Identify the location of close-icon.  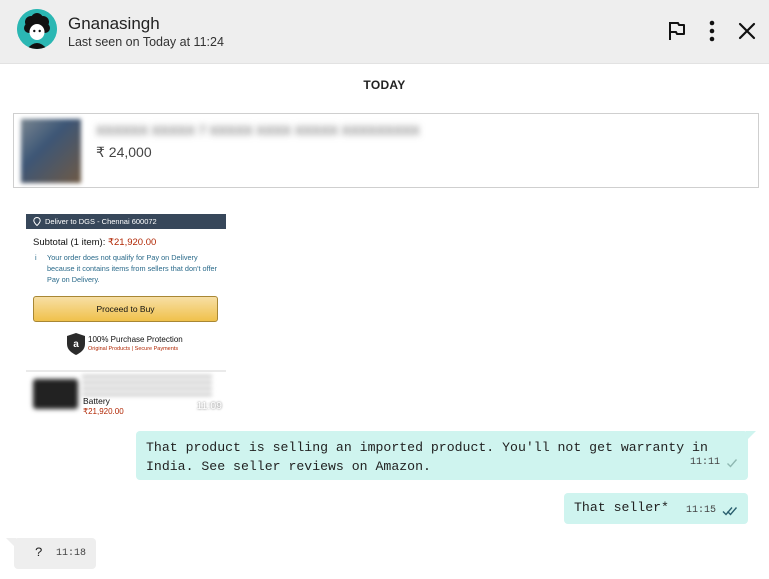
(747, 31).